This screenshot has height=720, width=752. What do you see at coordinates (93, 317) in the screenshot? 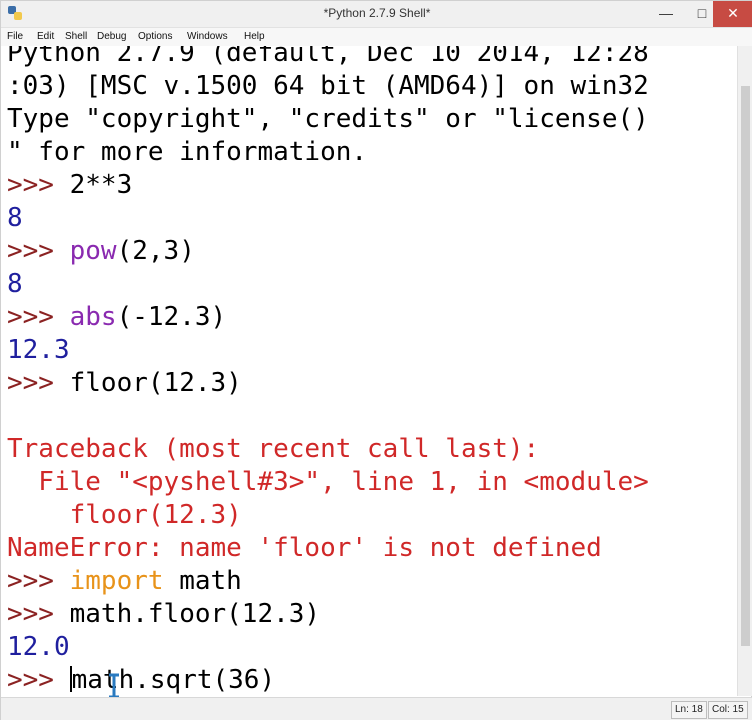
I see `shell-text: abs` at bounding box center [93, 317].